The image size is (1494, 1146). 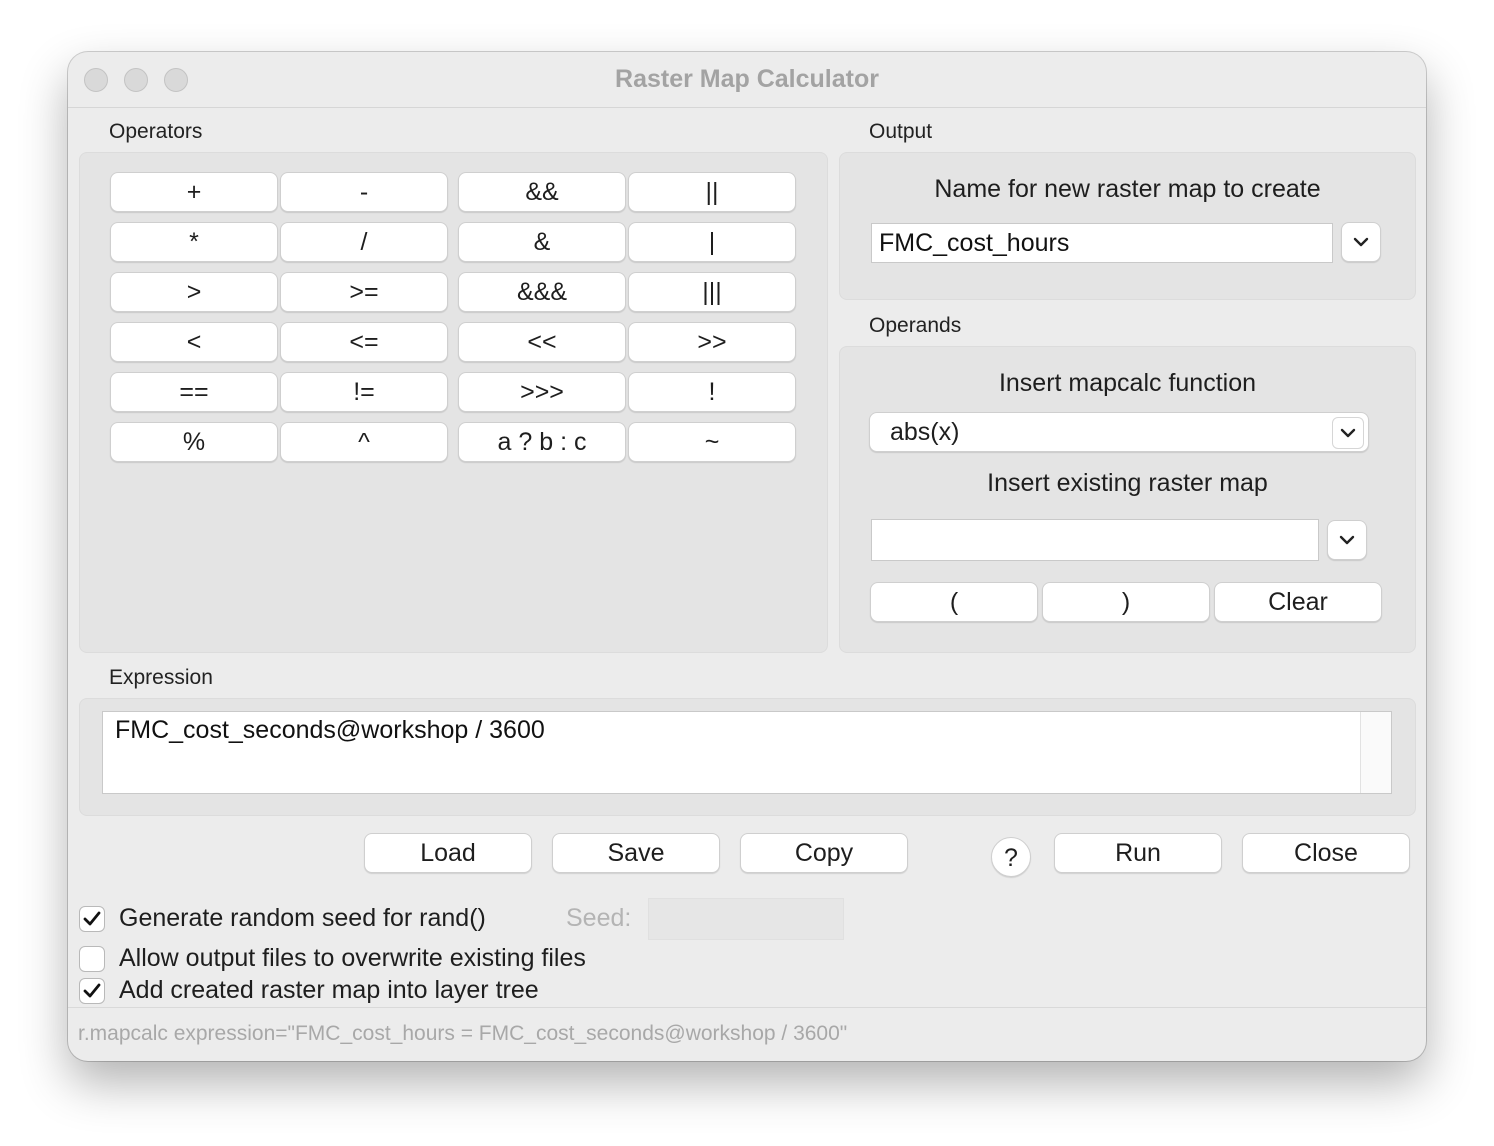 I want to click on output-name-input: FMC_cost_hours, so click(x=1102, y=243).